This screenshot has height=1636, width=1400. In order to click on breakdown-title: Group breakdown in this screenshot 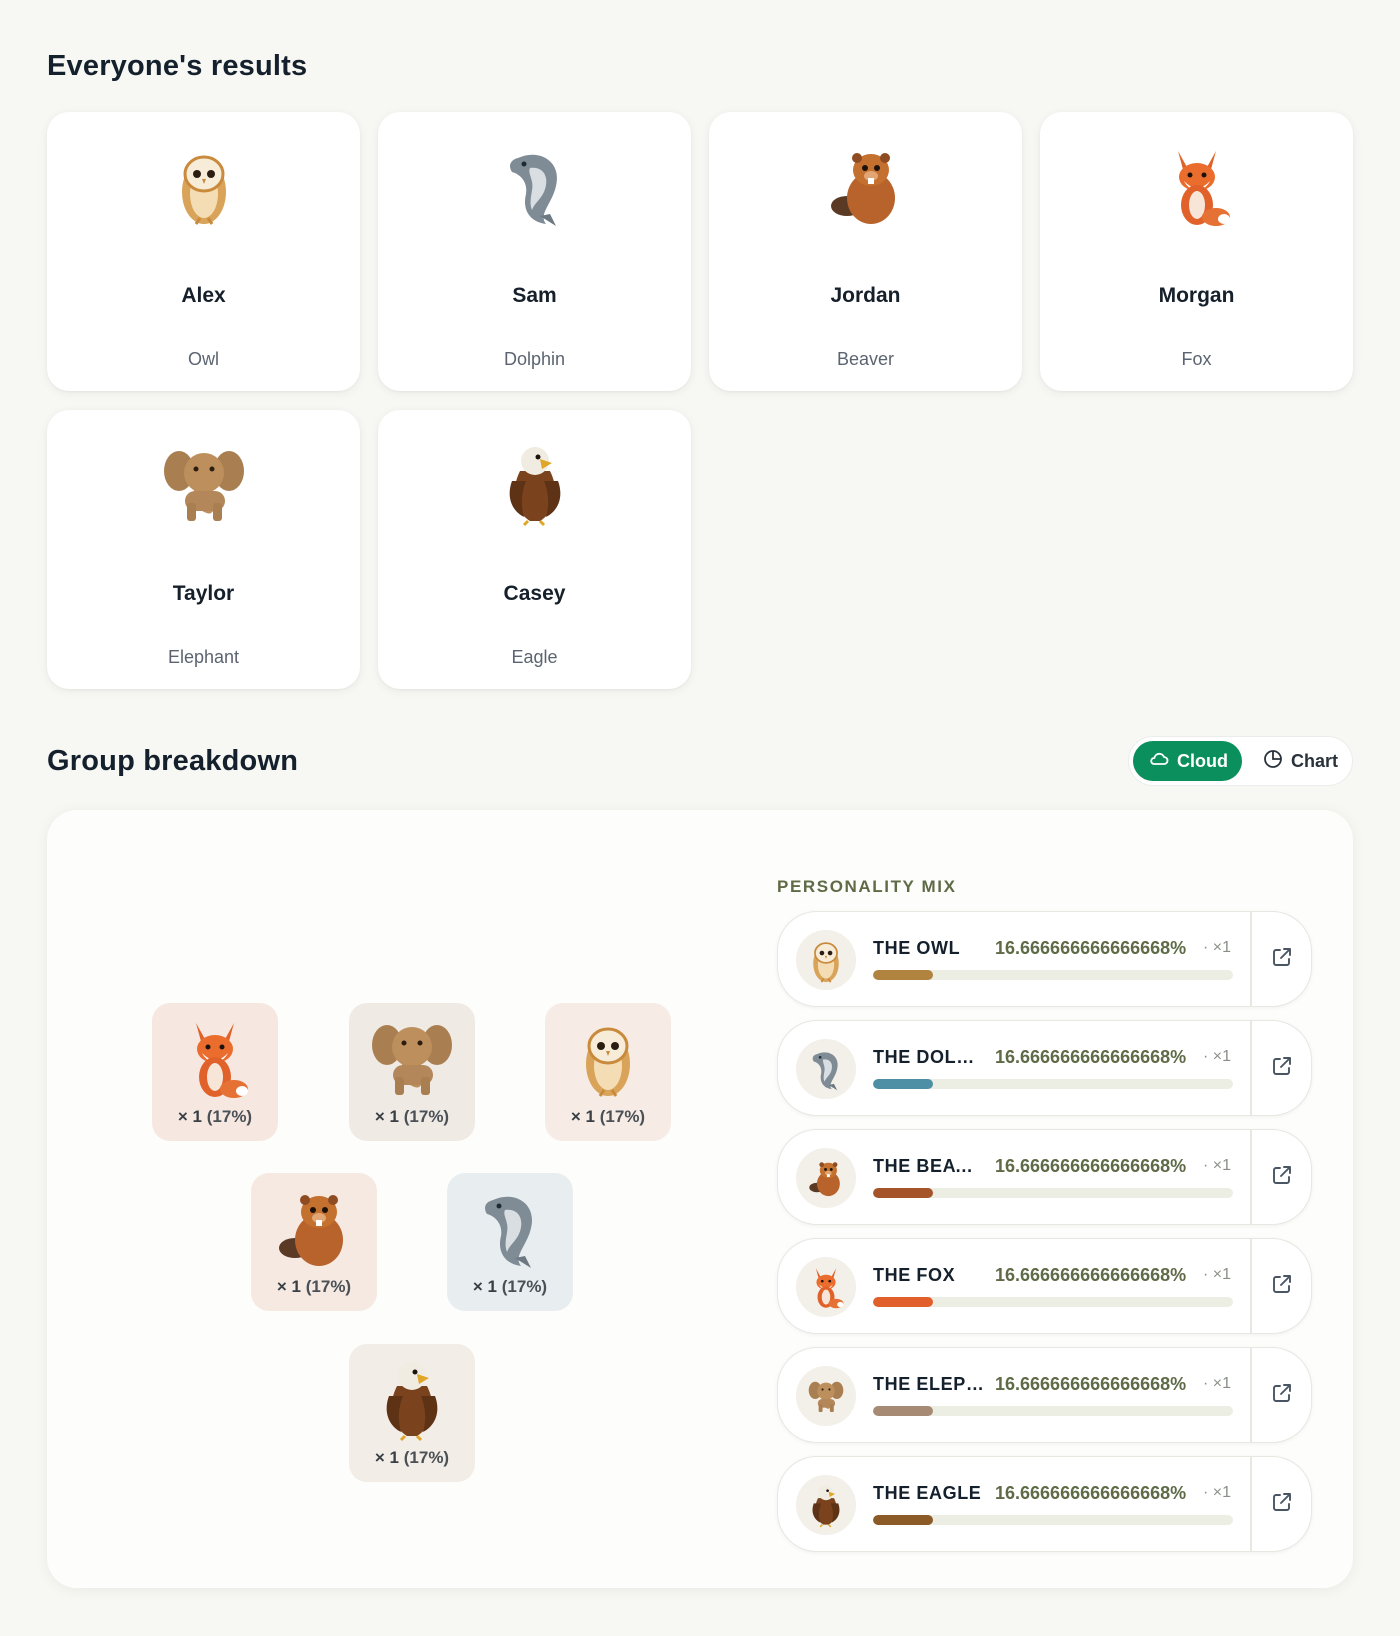, I will do `click(173, 761)`.